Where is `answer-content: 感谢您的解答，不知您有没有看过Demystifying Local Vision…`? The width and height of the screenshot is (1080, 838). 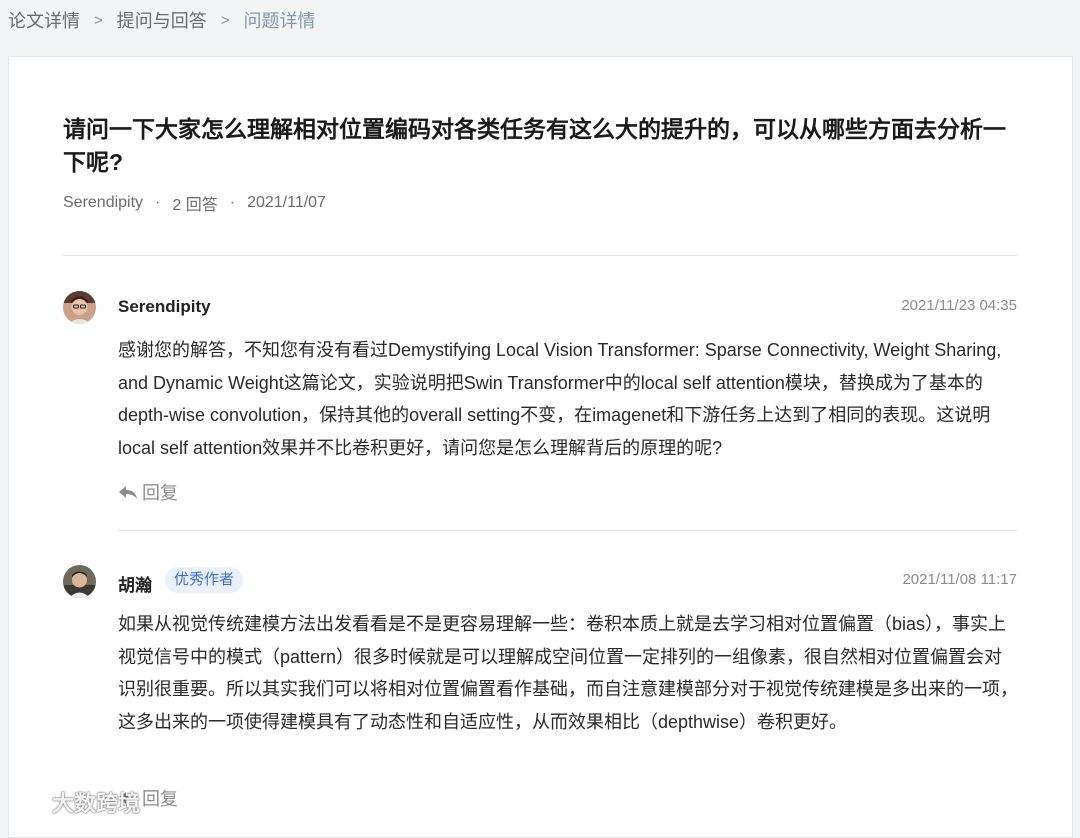 answer-content: 感谢您的解答，不知您有没有看过Demystifying Local Vision… is located at coordinates (560, 399).